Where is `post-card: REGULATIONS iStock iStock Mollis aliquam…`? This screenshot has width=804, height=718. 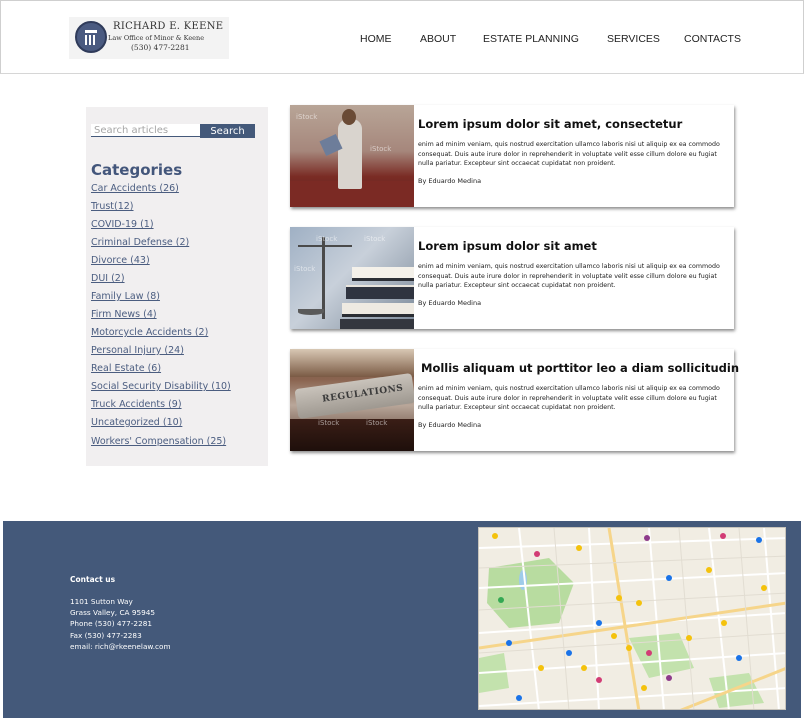
post-card: REGULATIONS iStock iStock Mollis aliquam… is located at coordinates (514, 400).